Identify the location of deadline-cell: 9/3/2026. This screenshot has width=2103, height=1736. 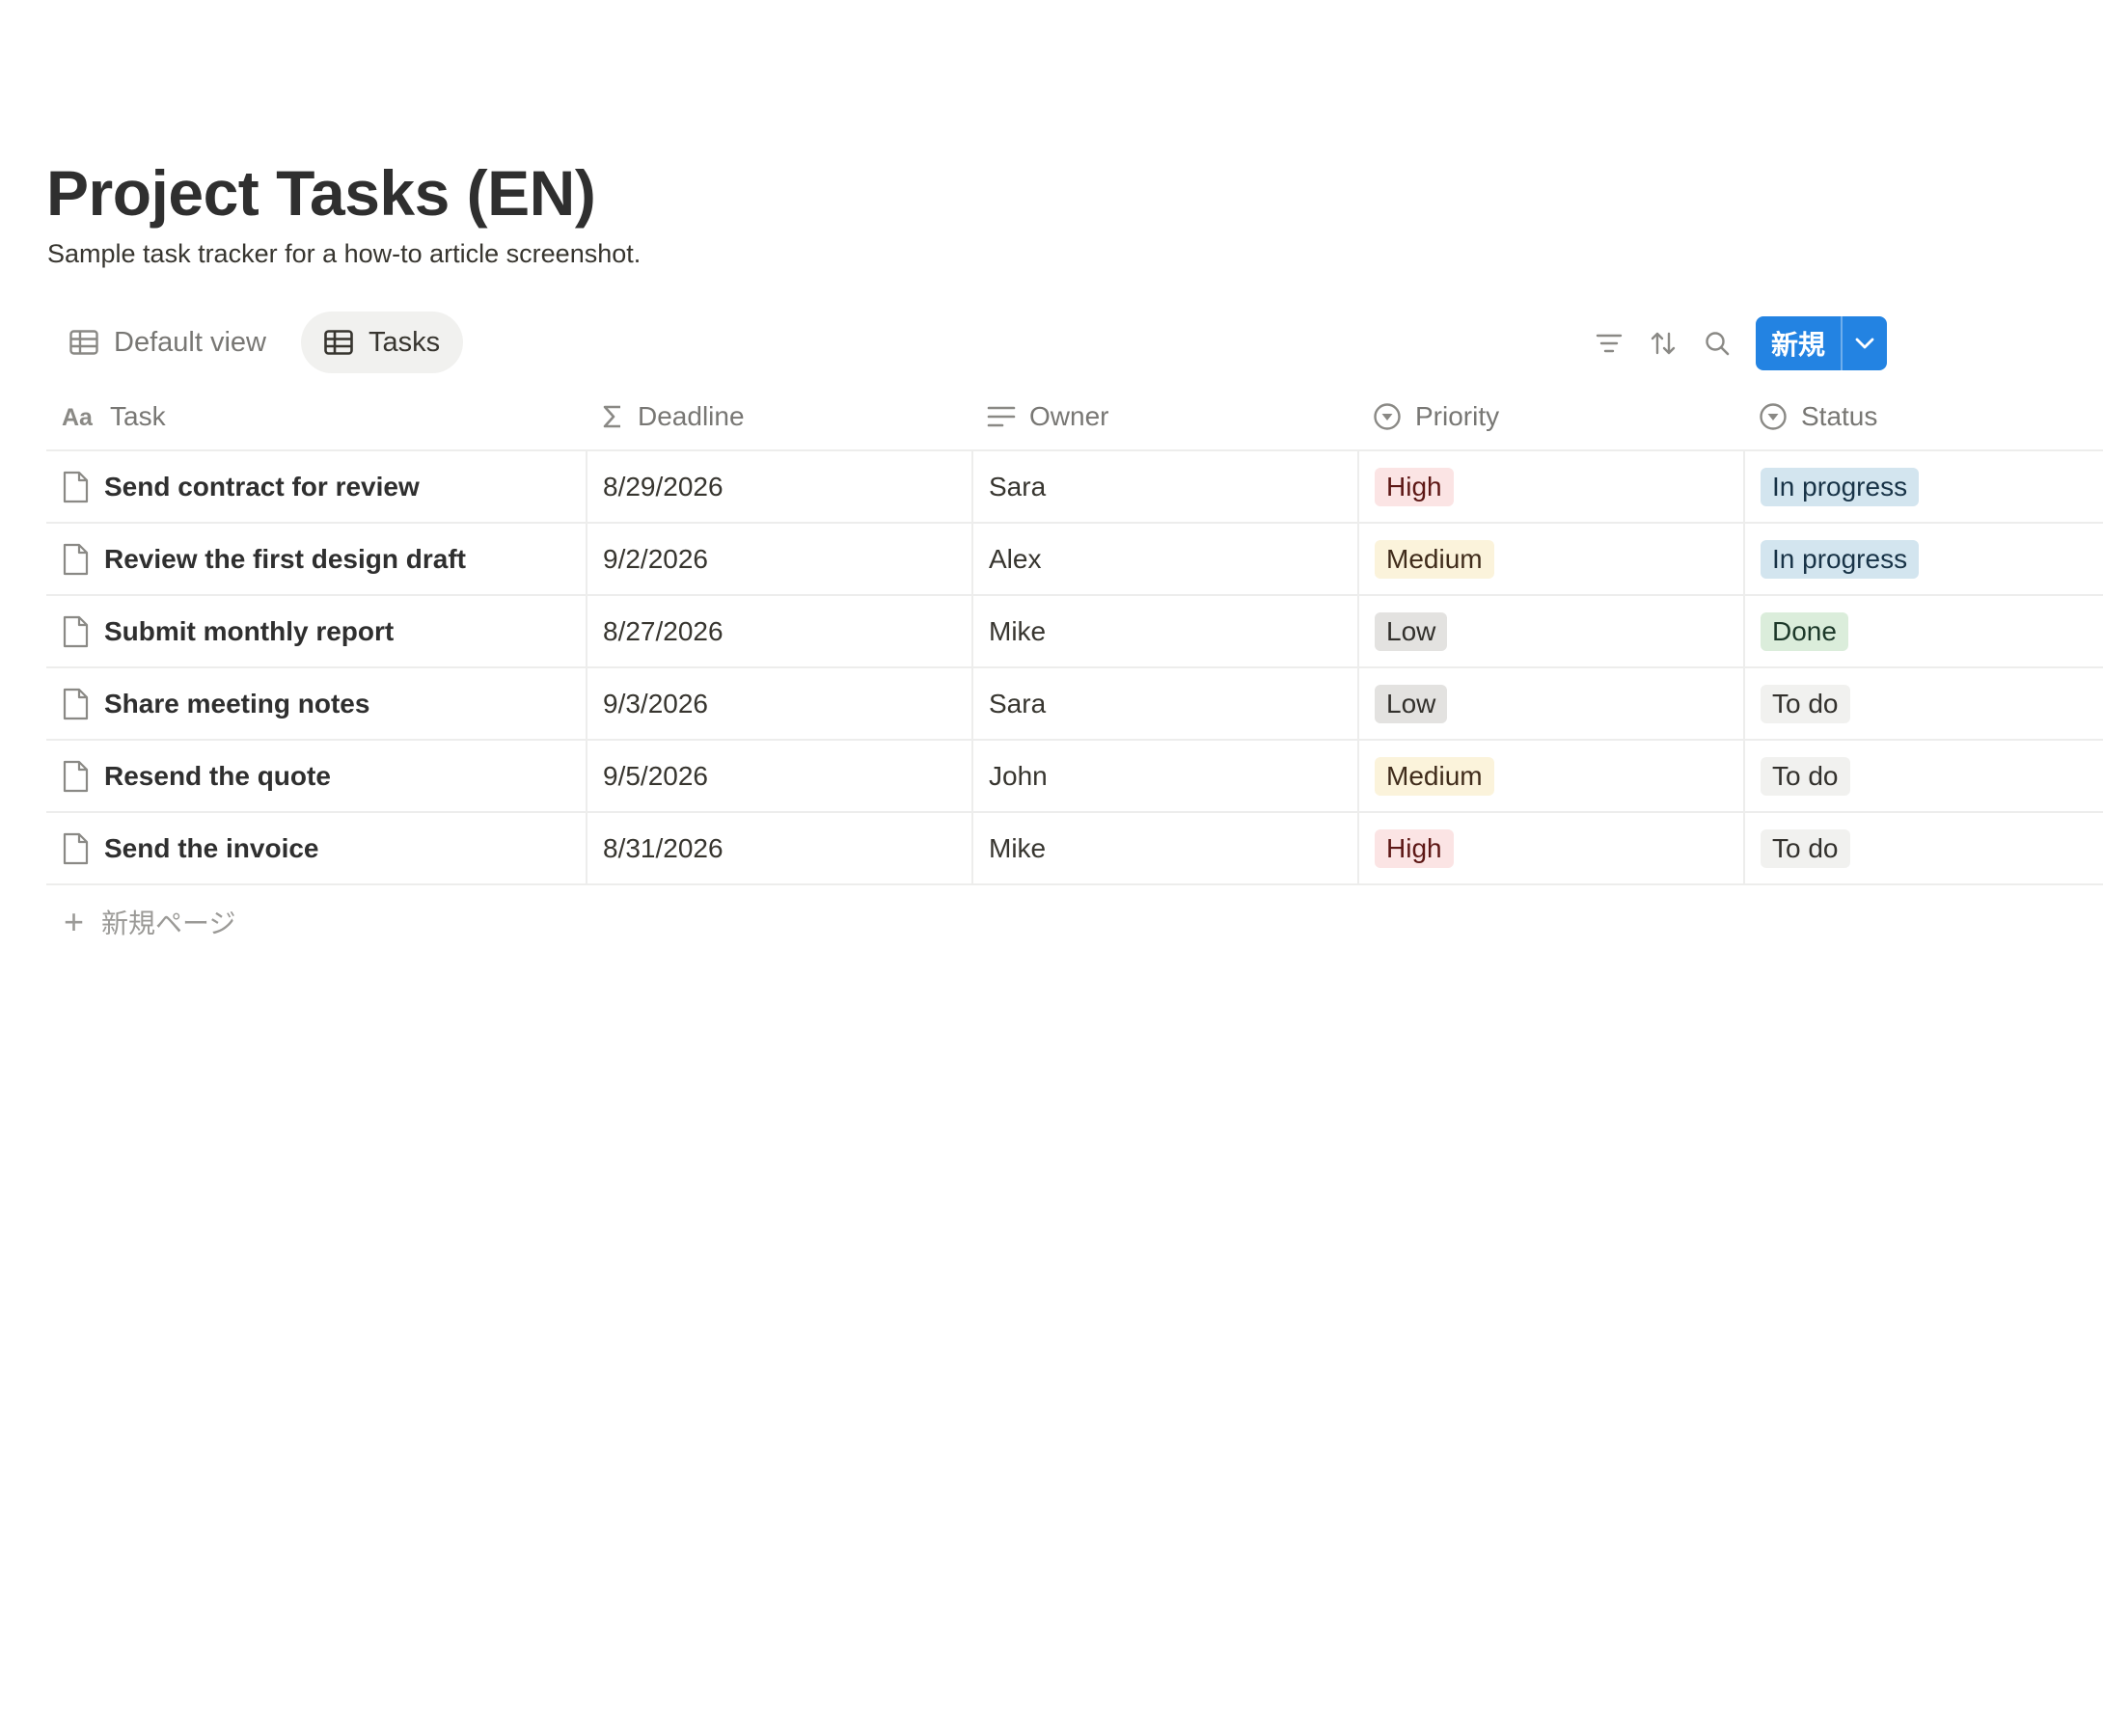
(778, 703).